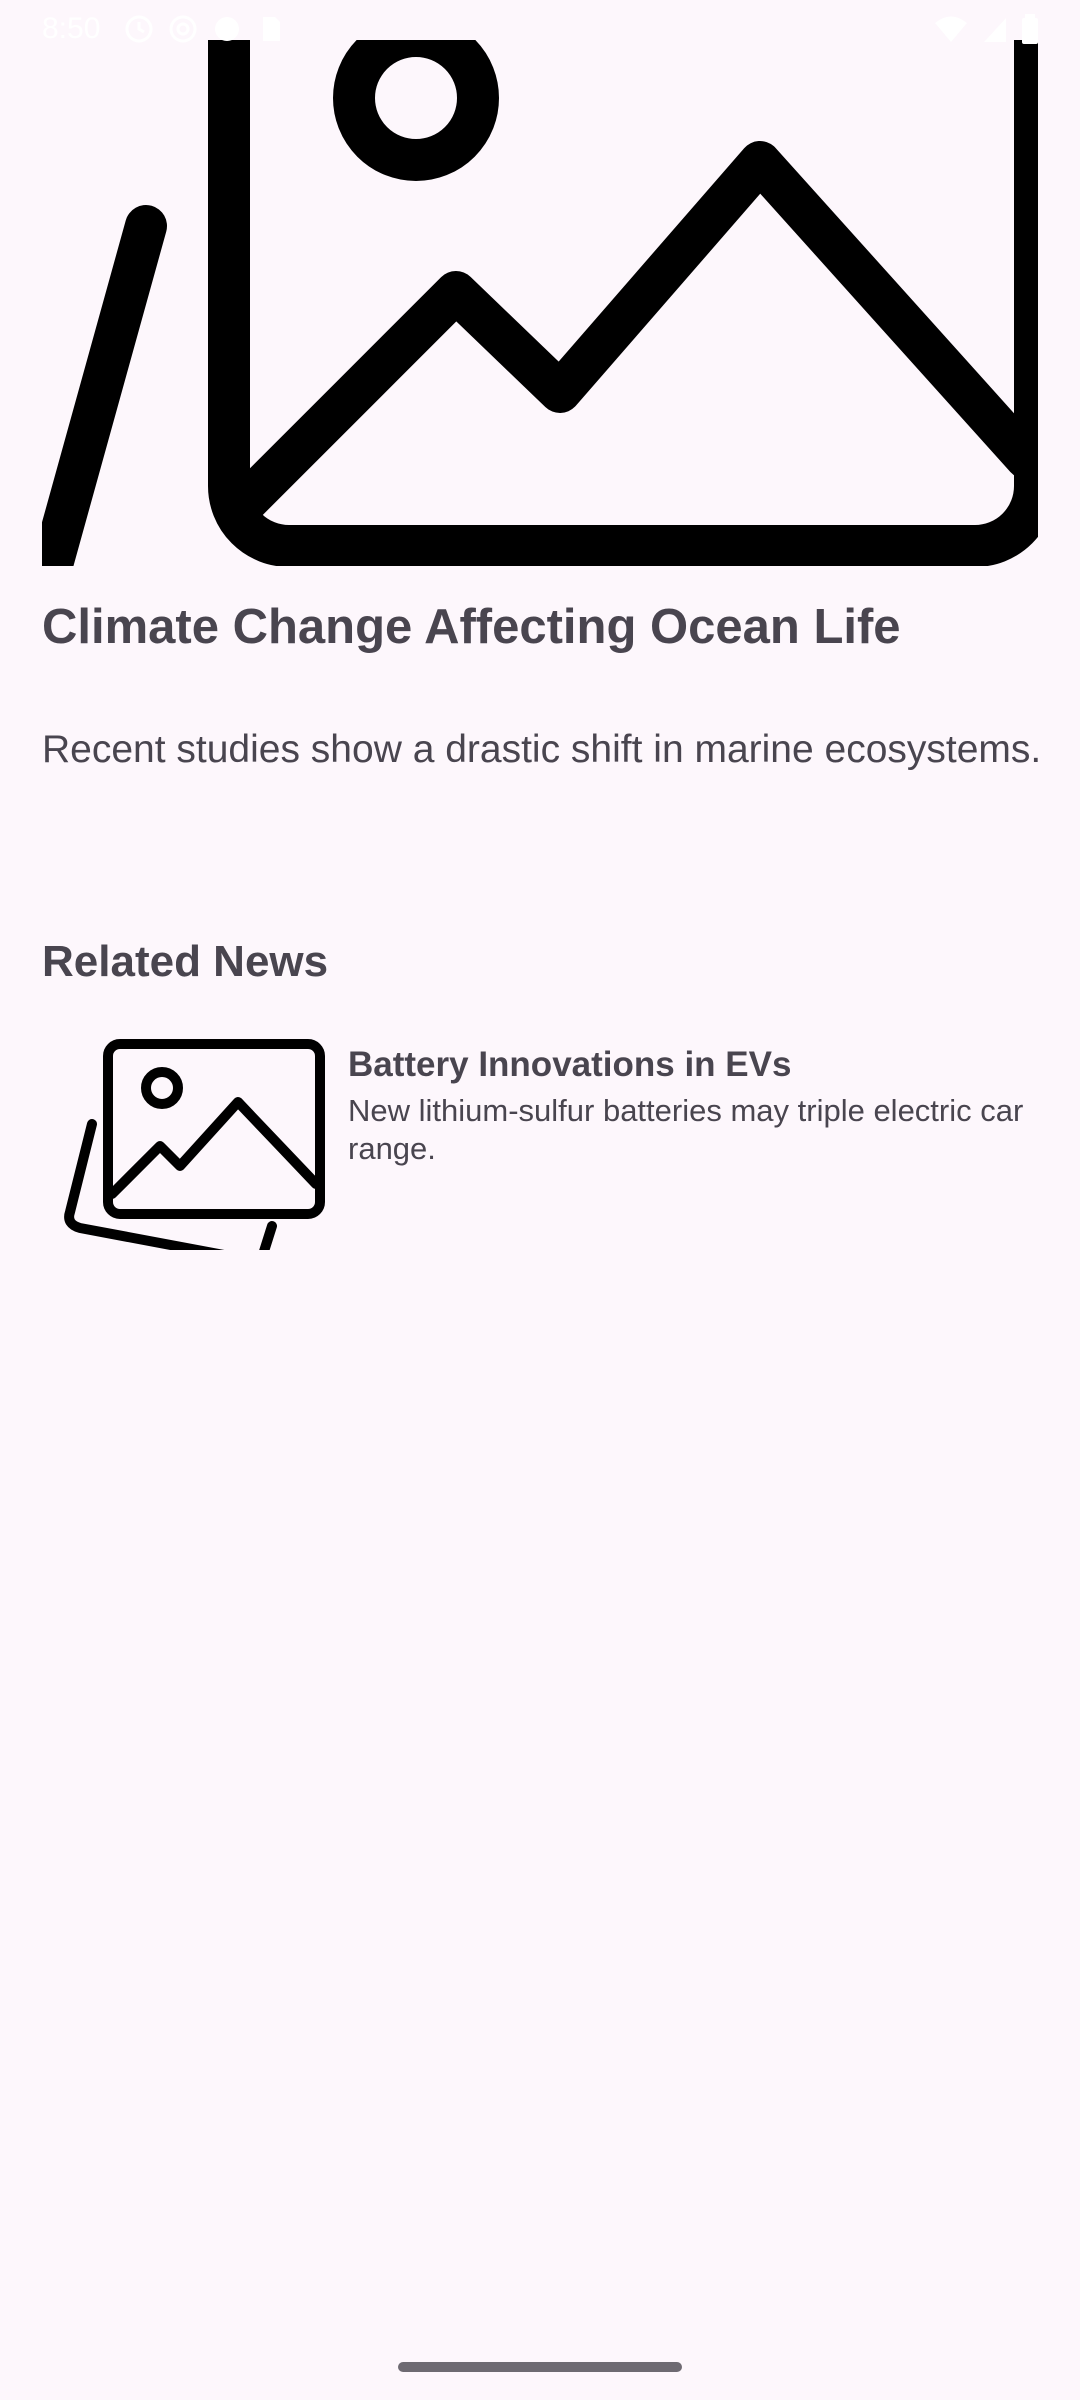  I want to click on status-time: 8:50, so click(71, 28).